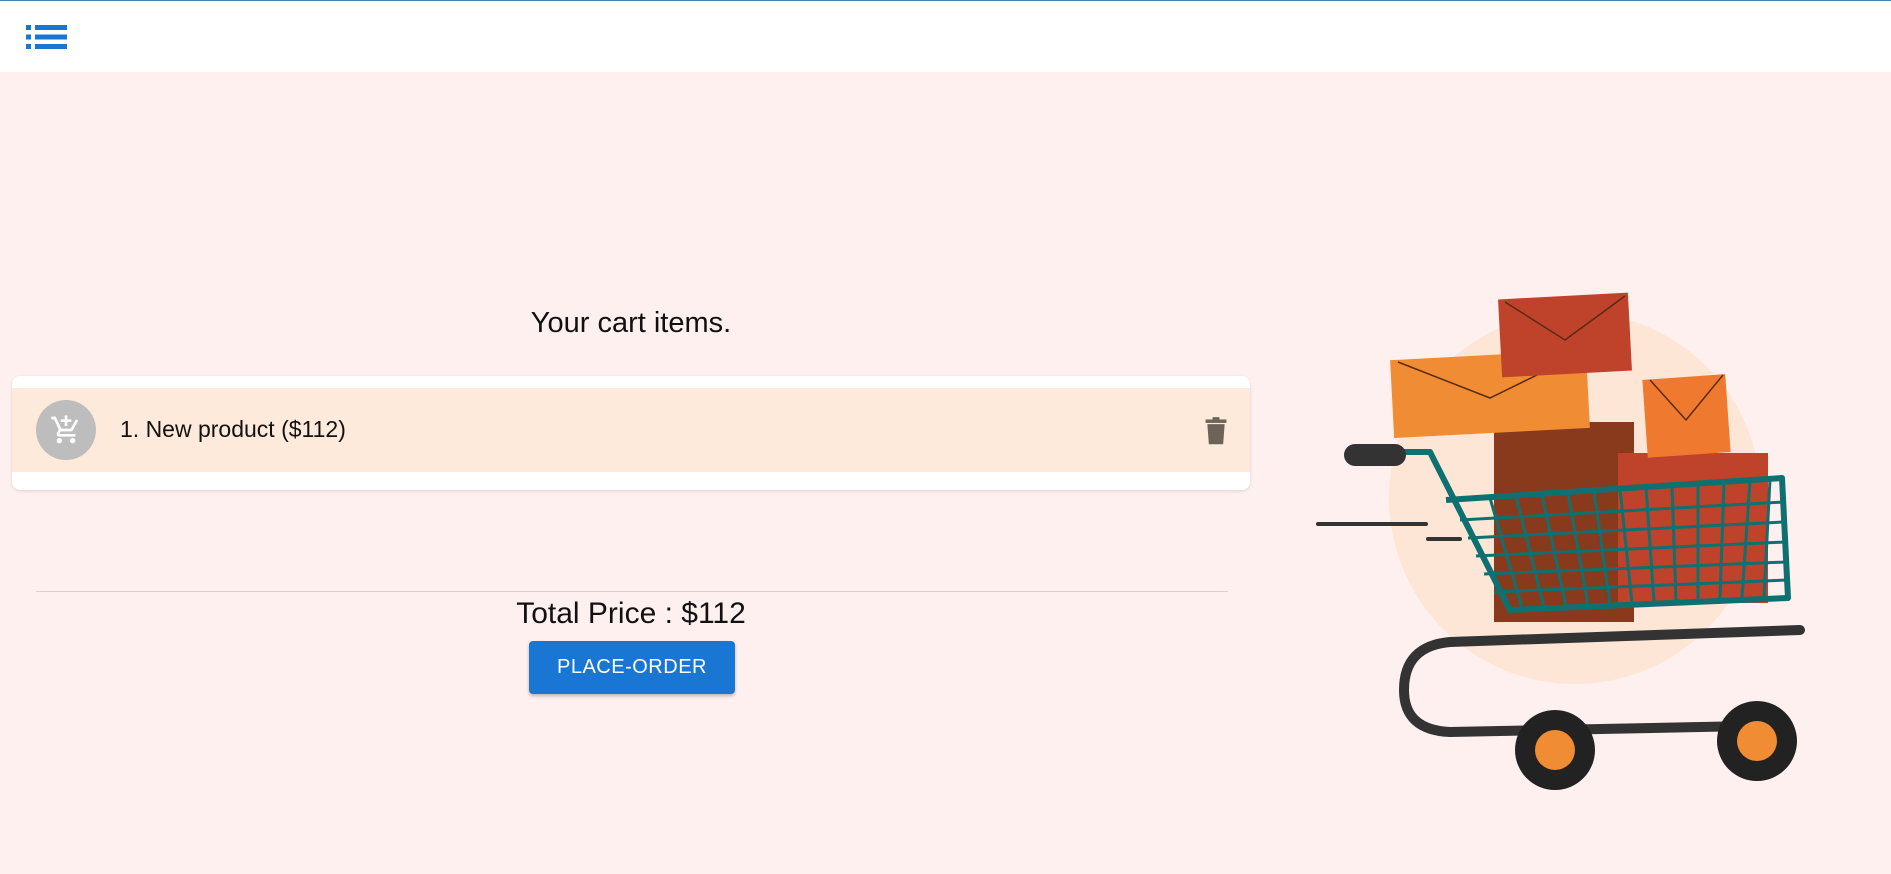  Describe the element at coordinates (48, 37) in the screenshot. I see `menu-list-icon` at that location.